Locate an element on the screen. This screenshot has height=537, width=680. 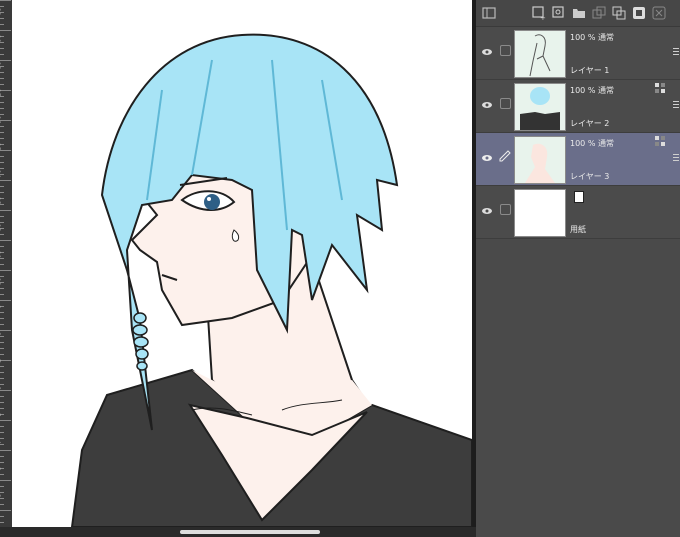
layer-row-3: 100 % 通常 レイヤー 3 is located at coordinates (578, 159).